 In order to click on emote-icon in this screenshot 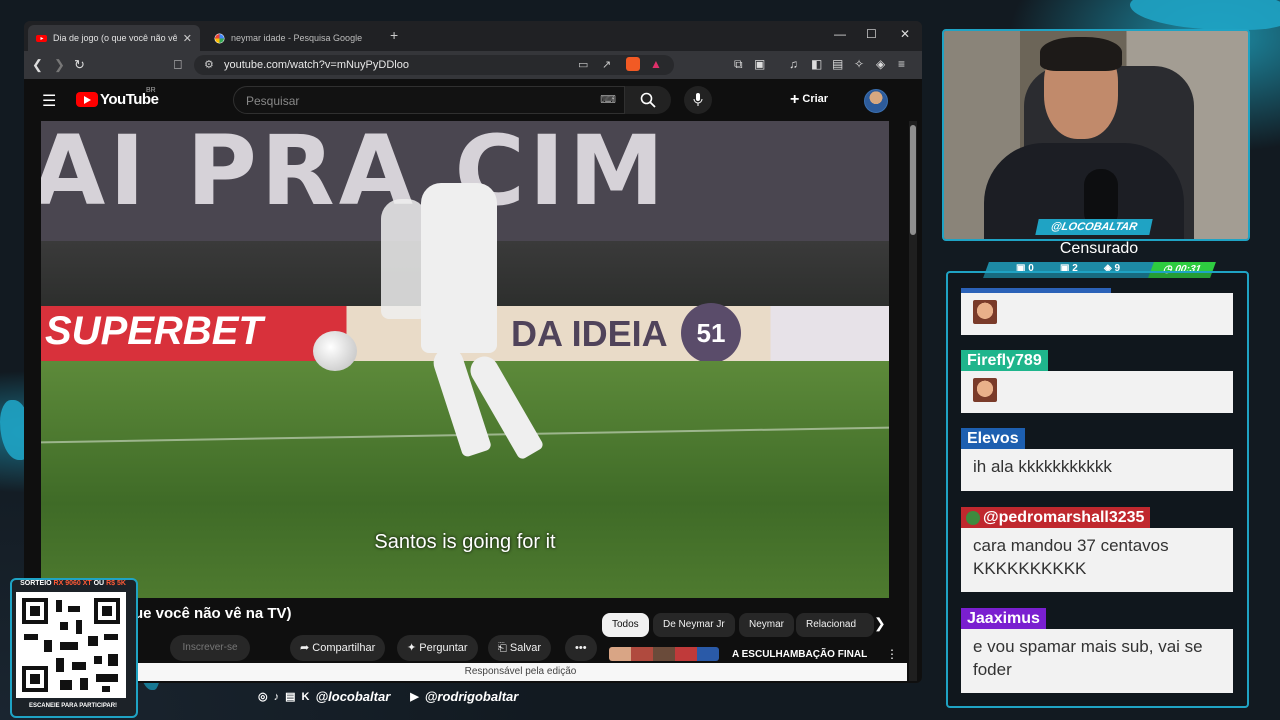, I will do `click(985, 311)`.